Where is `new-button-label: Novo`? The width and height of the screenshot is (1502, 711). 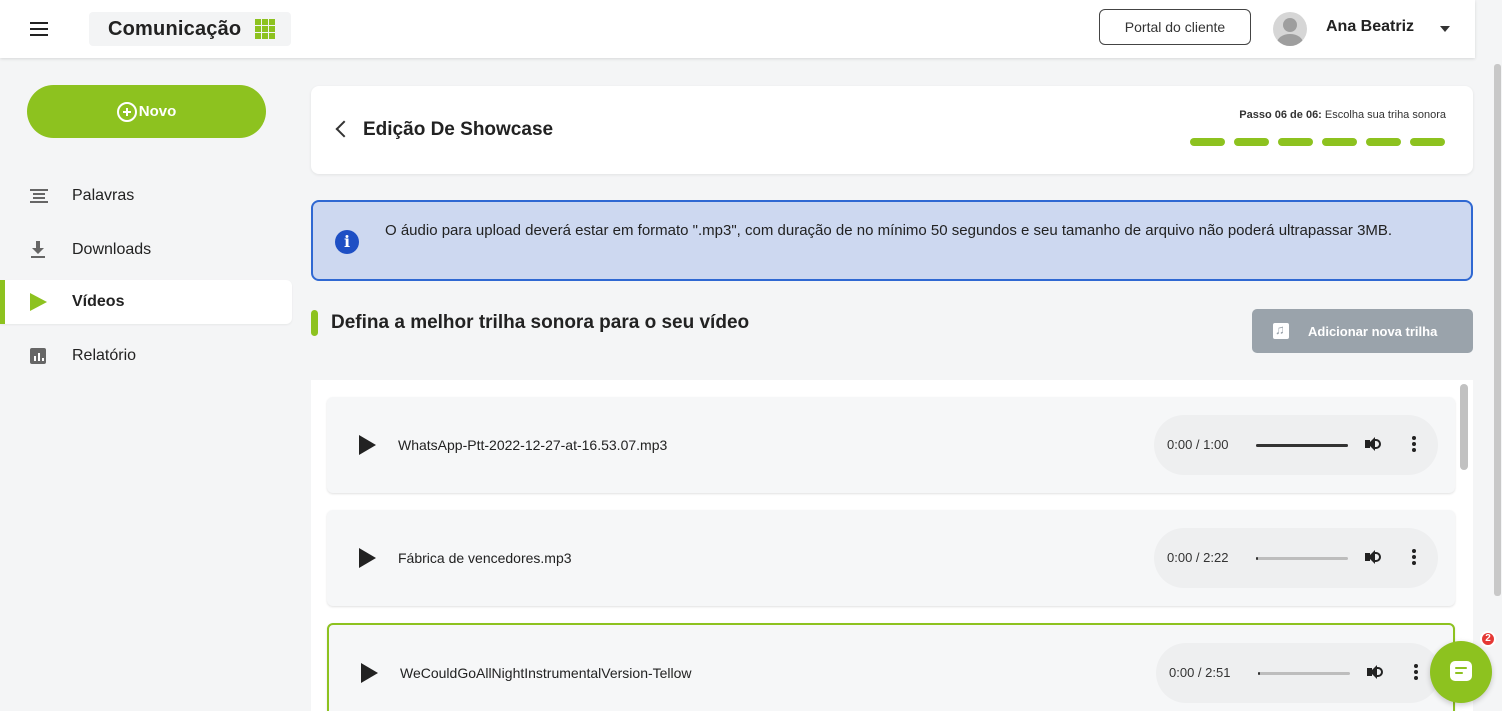
new-button-label: Novo is located at coordinates (157, 111).